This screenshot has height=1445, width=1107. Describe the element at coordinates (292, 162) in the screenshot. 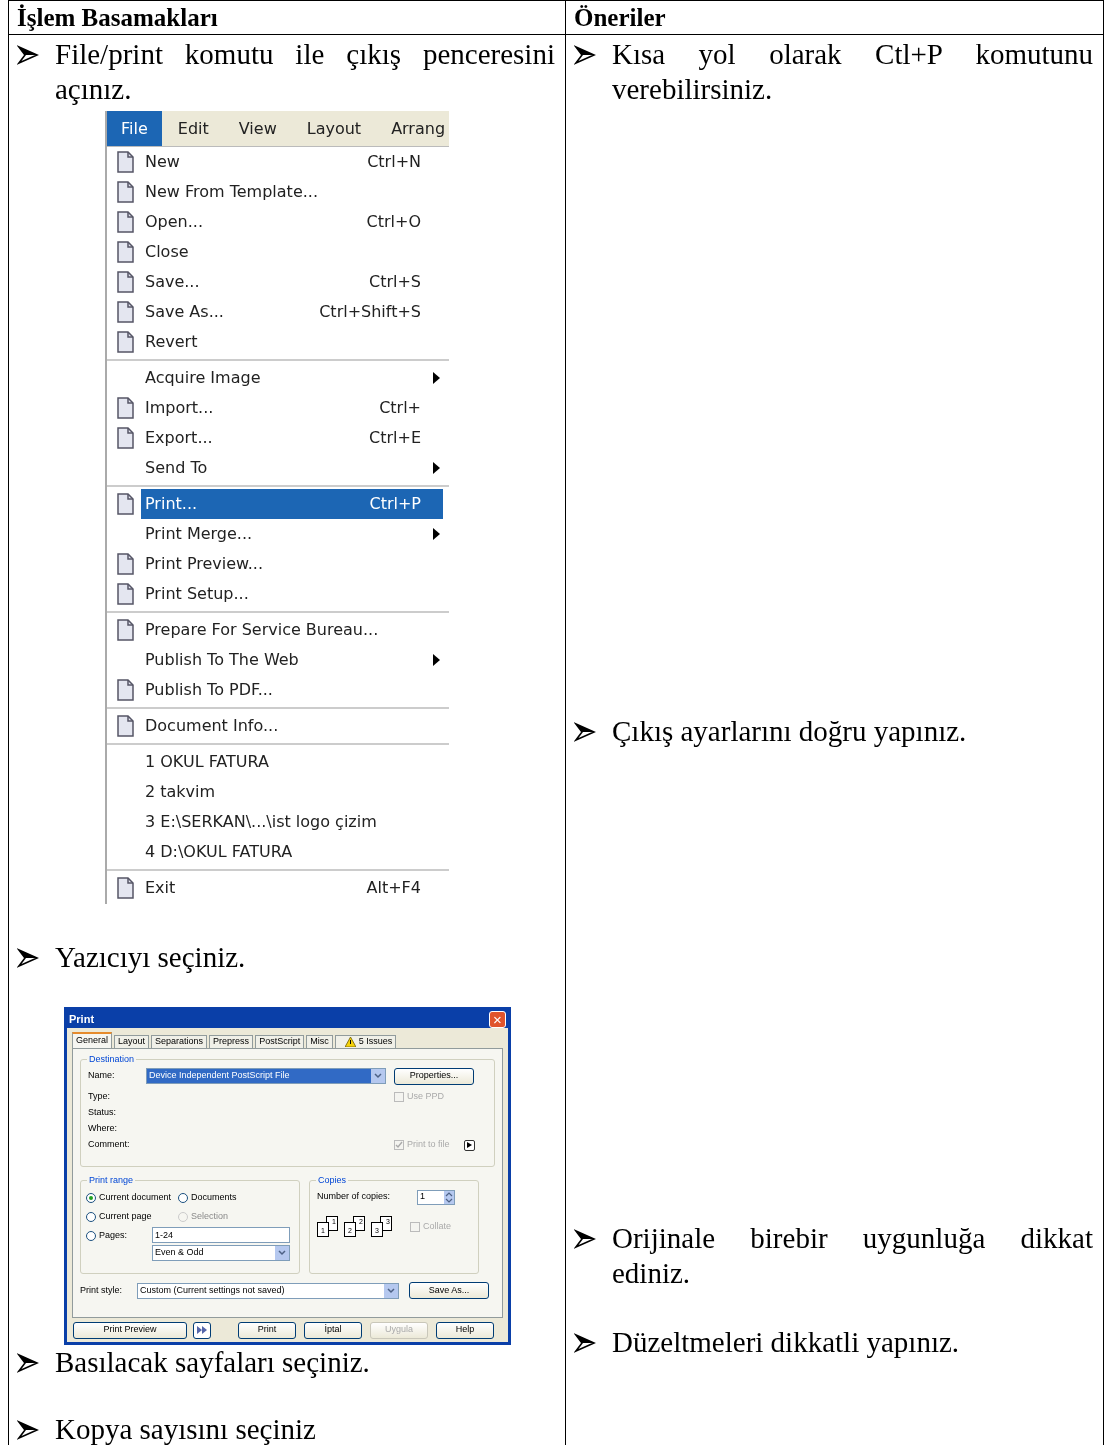

I see `menu-item: New Ctrl+N` at that location.